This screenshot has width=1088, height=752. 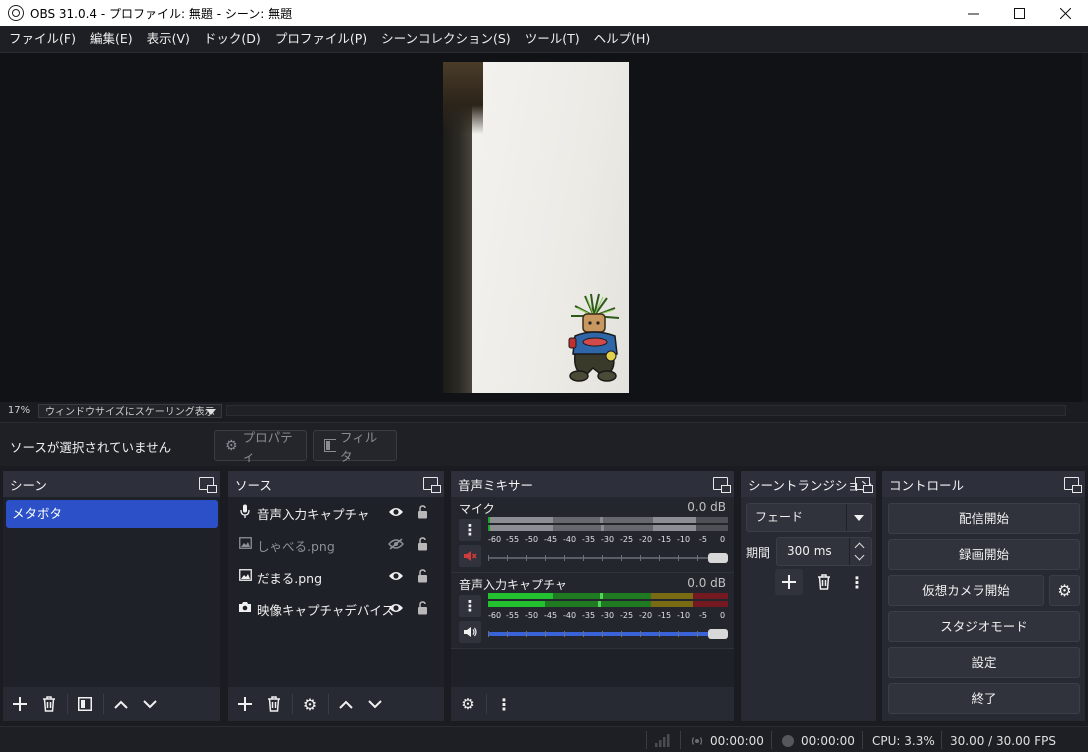 I want to click on move-scene-up-button, so click(x=121, y=704).